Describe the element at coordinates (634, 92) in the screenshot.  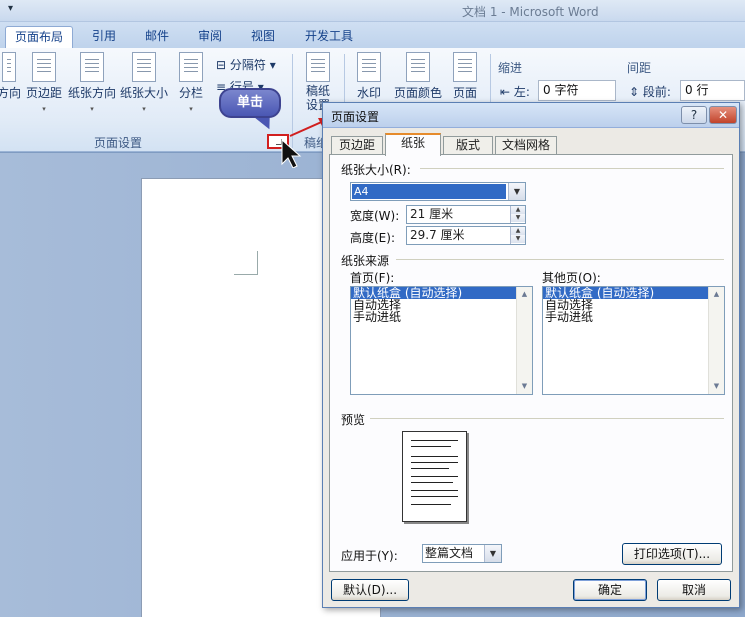
I see `spacing-before-icon: ⇕` at that location.